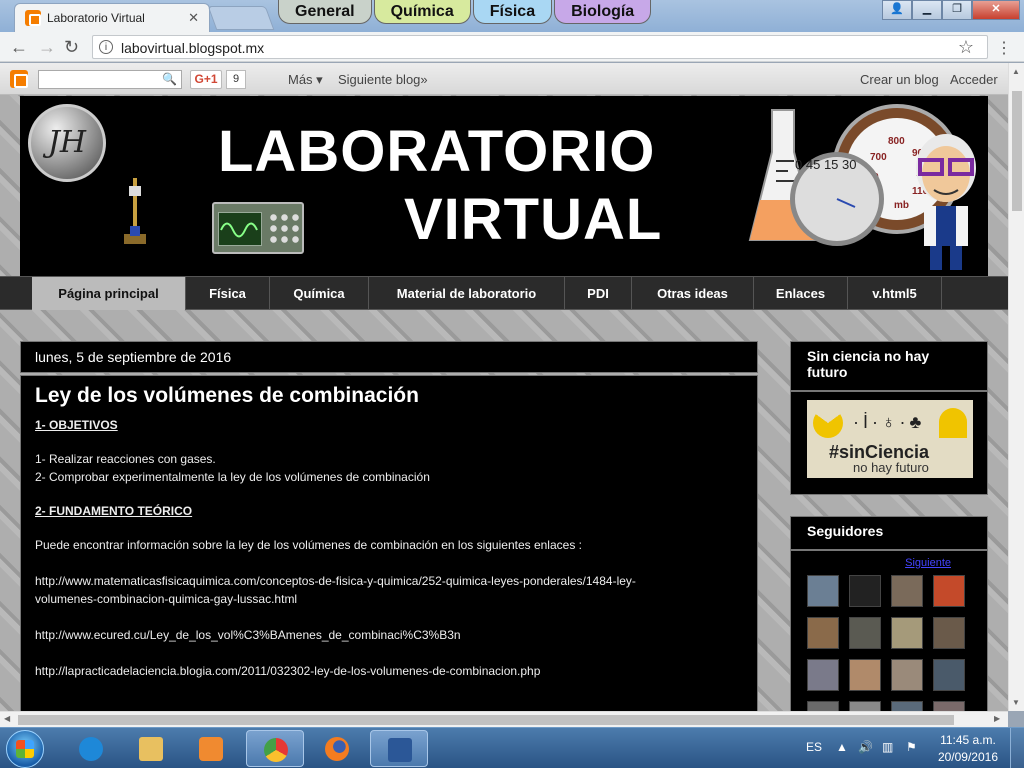  I want to click on ext-tab-quimica: Química, so click(422, 12).